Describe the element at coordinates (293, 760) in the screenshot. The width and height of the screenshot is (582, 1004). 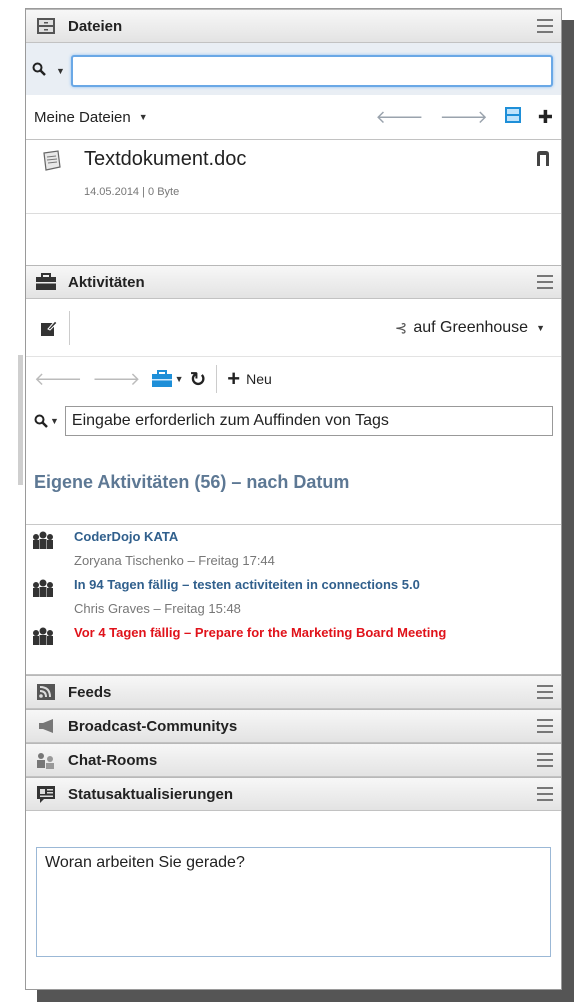
I see `chat-panel-header: Chat-Rooms` at that location.